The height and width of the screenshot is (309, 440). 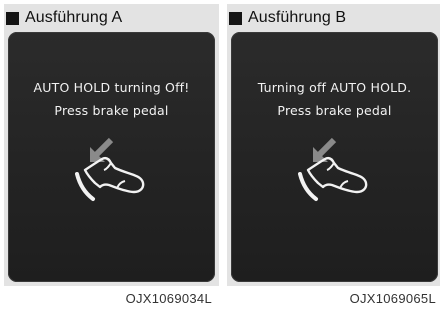 I want to click on panel-header: Ausführung B, so click(x=334, y=18).